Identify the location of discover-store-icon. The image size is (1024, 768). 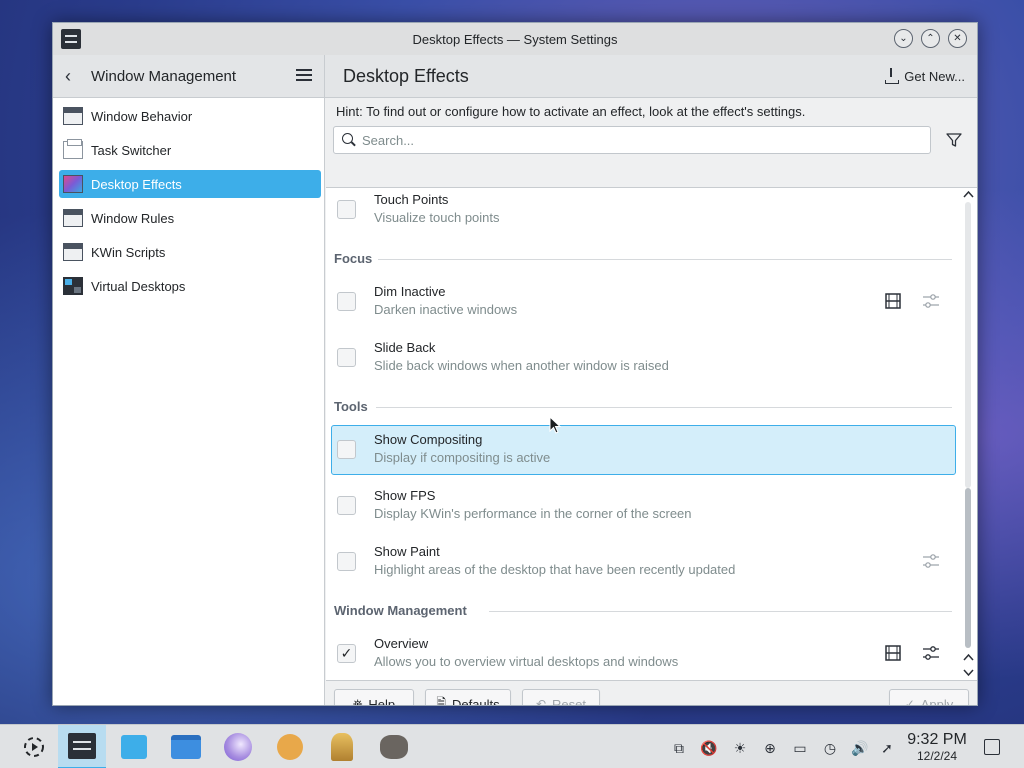
(134, 747).